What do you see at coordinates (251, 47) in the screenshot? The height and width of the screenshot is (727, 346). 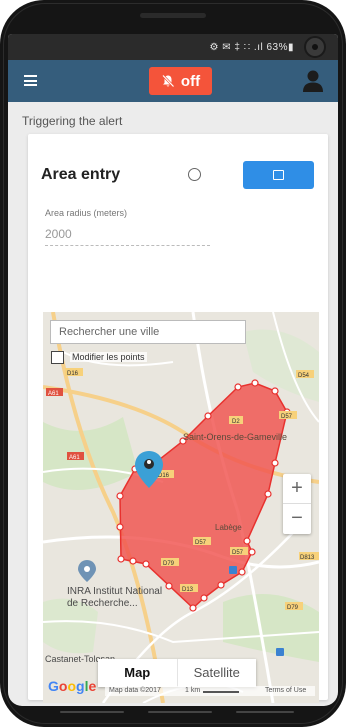 I see `status-text: ⚙ ✉ ‡ ∷ .ıl 63%▮` at bounding box center [251, 47].